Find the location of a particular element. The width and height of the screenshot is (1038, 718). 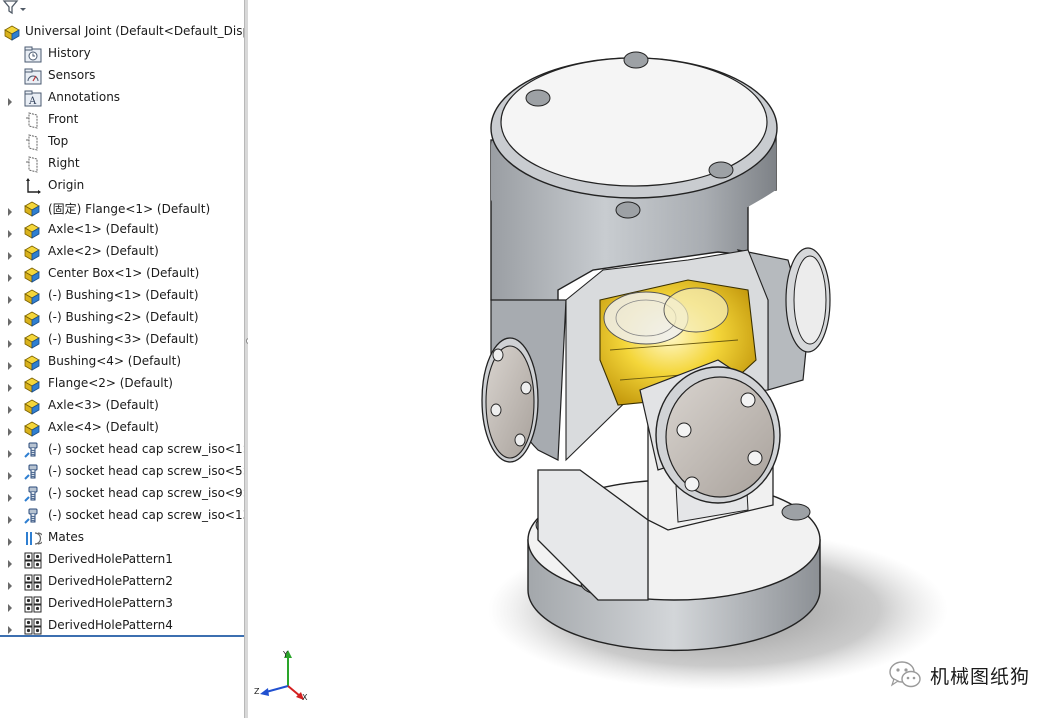

tree-item-label: DerivedHolePattern3 is located at coordinates (110, 603).